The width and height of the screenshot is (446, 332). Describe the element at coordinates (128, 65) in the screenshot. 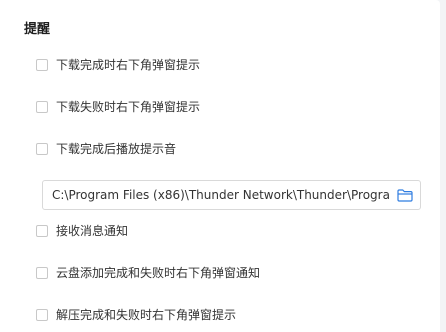

I see `option-label: 下载完成时右下角弹窗提示` at that location.